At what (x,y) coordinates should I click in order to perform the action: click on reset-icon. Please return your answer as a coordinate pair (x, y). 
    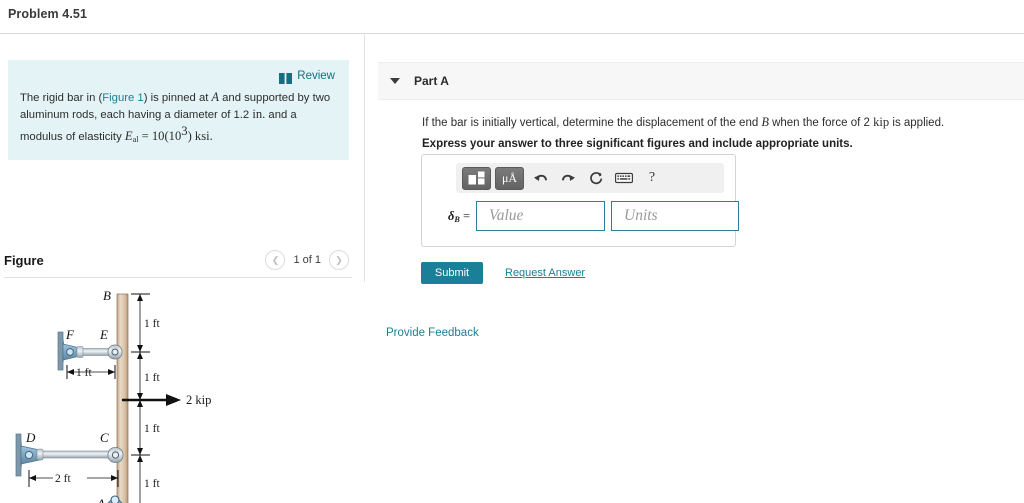
    Looking at the image, I should click on (596, 178).